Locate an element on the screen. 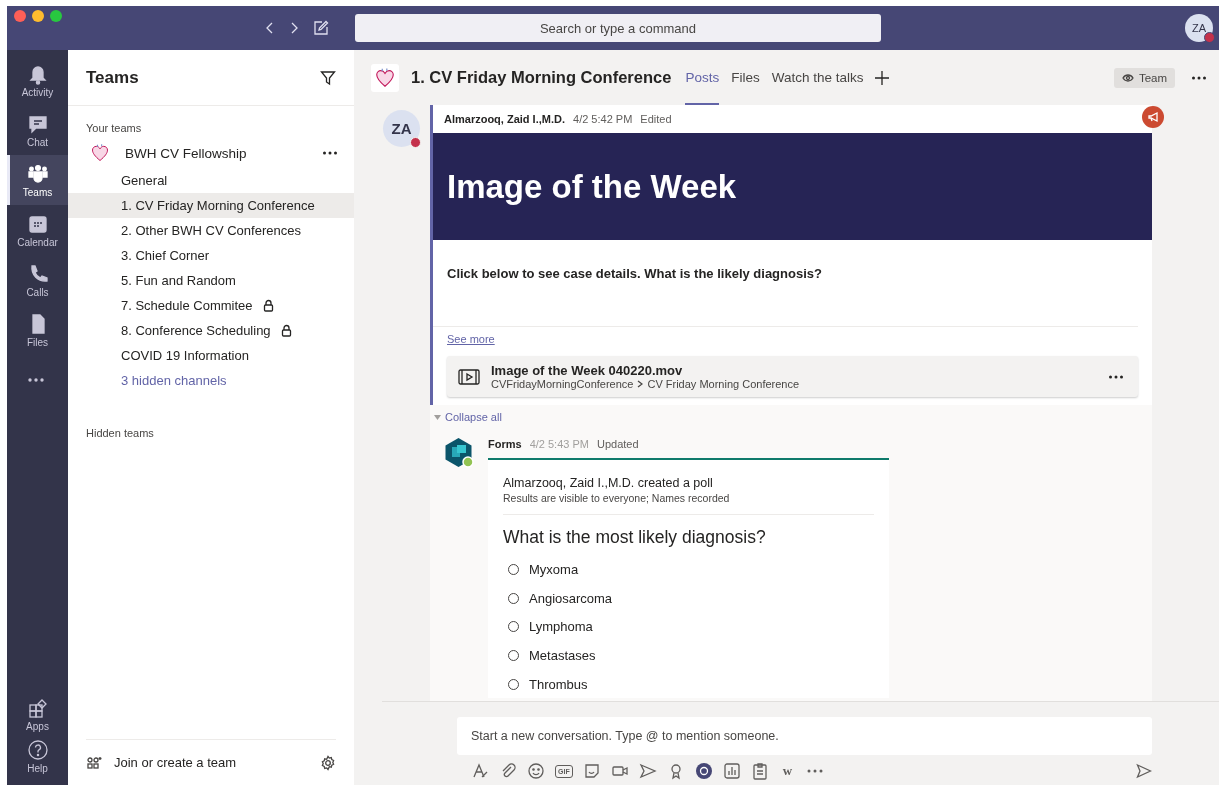 The height and width of the screenshot is (785, 1219). minimize-window-button is located at coordinates (38, 16).